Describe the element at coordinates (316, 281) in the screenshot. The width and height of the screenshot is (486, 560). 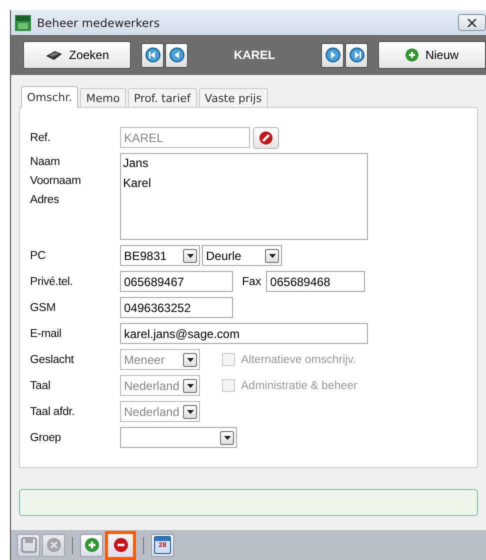
I see `input-field: 065689468` at that location.